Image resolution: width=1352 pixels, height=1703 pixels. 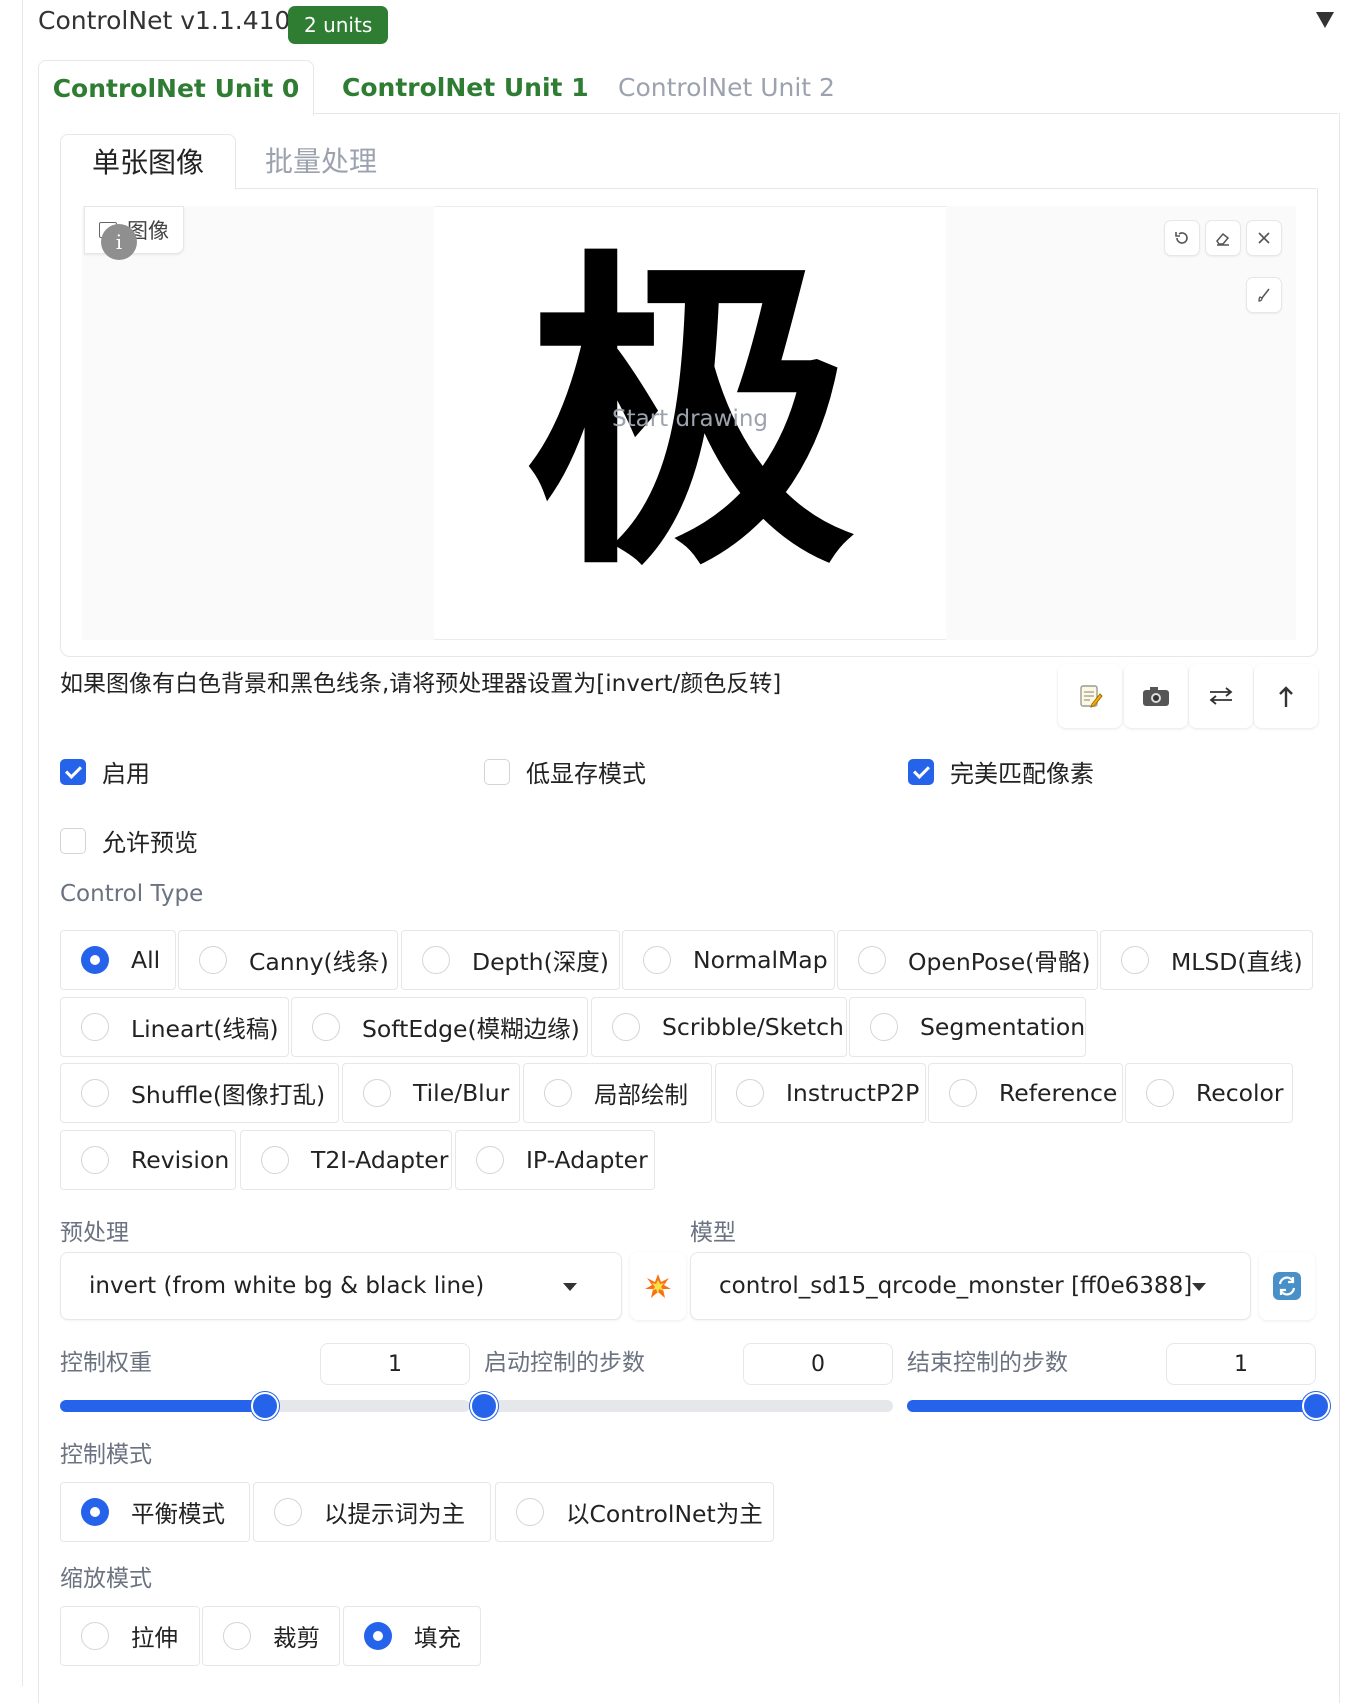 What do you see at coordinates (148, 1160) in the screenshot?
I see `control-type-revision: Revision` at bounding box center [148, 1160].